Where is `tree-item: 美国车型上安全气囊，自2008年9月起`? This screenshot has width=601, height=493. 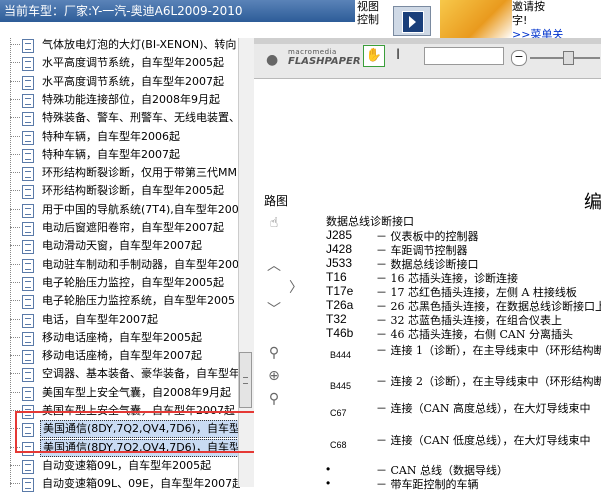 tree-item: 美国车型上安全气囊，自2008年9月起 is located at coordinates (120, 393).